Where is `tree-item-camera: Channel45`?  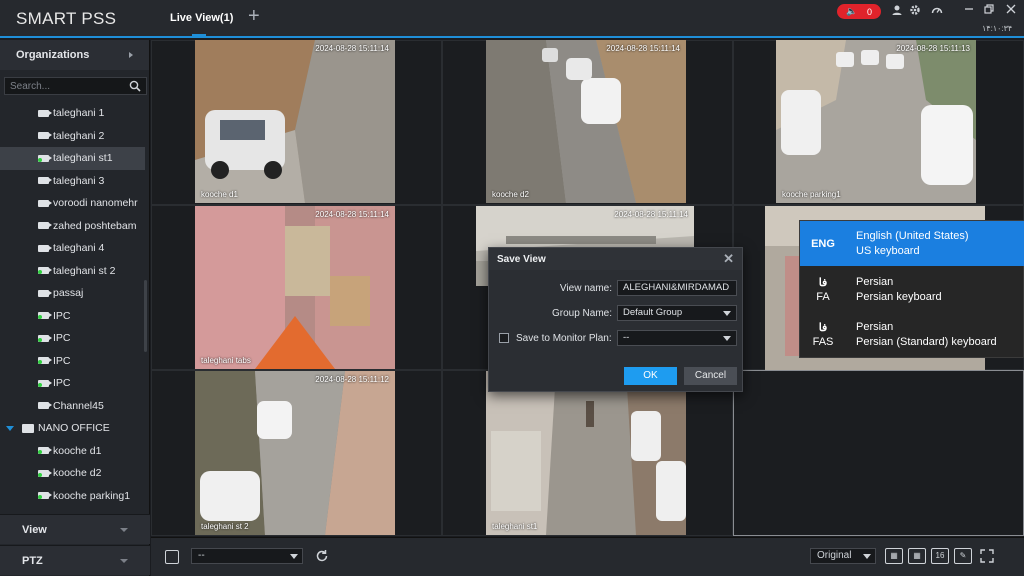 tree-item-camera: Channel45 is located at coordinates (72, 406).